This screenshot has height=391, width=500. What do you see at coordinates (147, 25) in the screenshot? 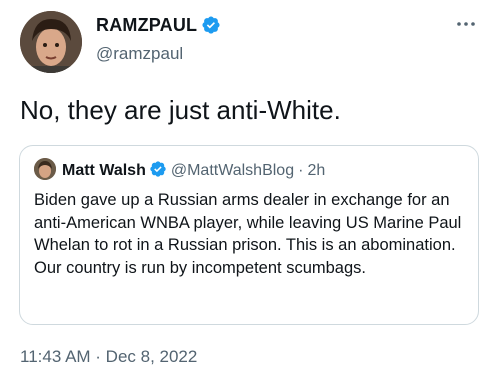
I see `author-name-text: RAMZPAUL` at bounding box center [147, 25].